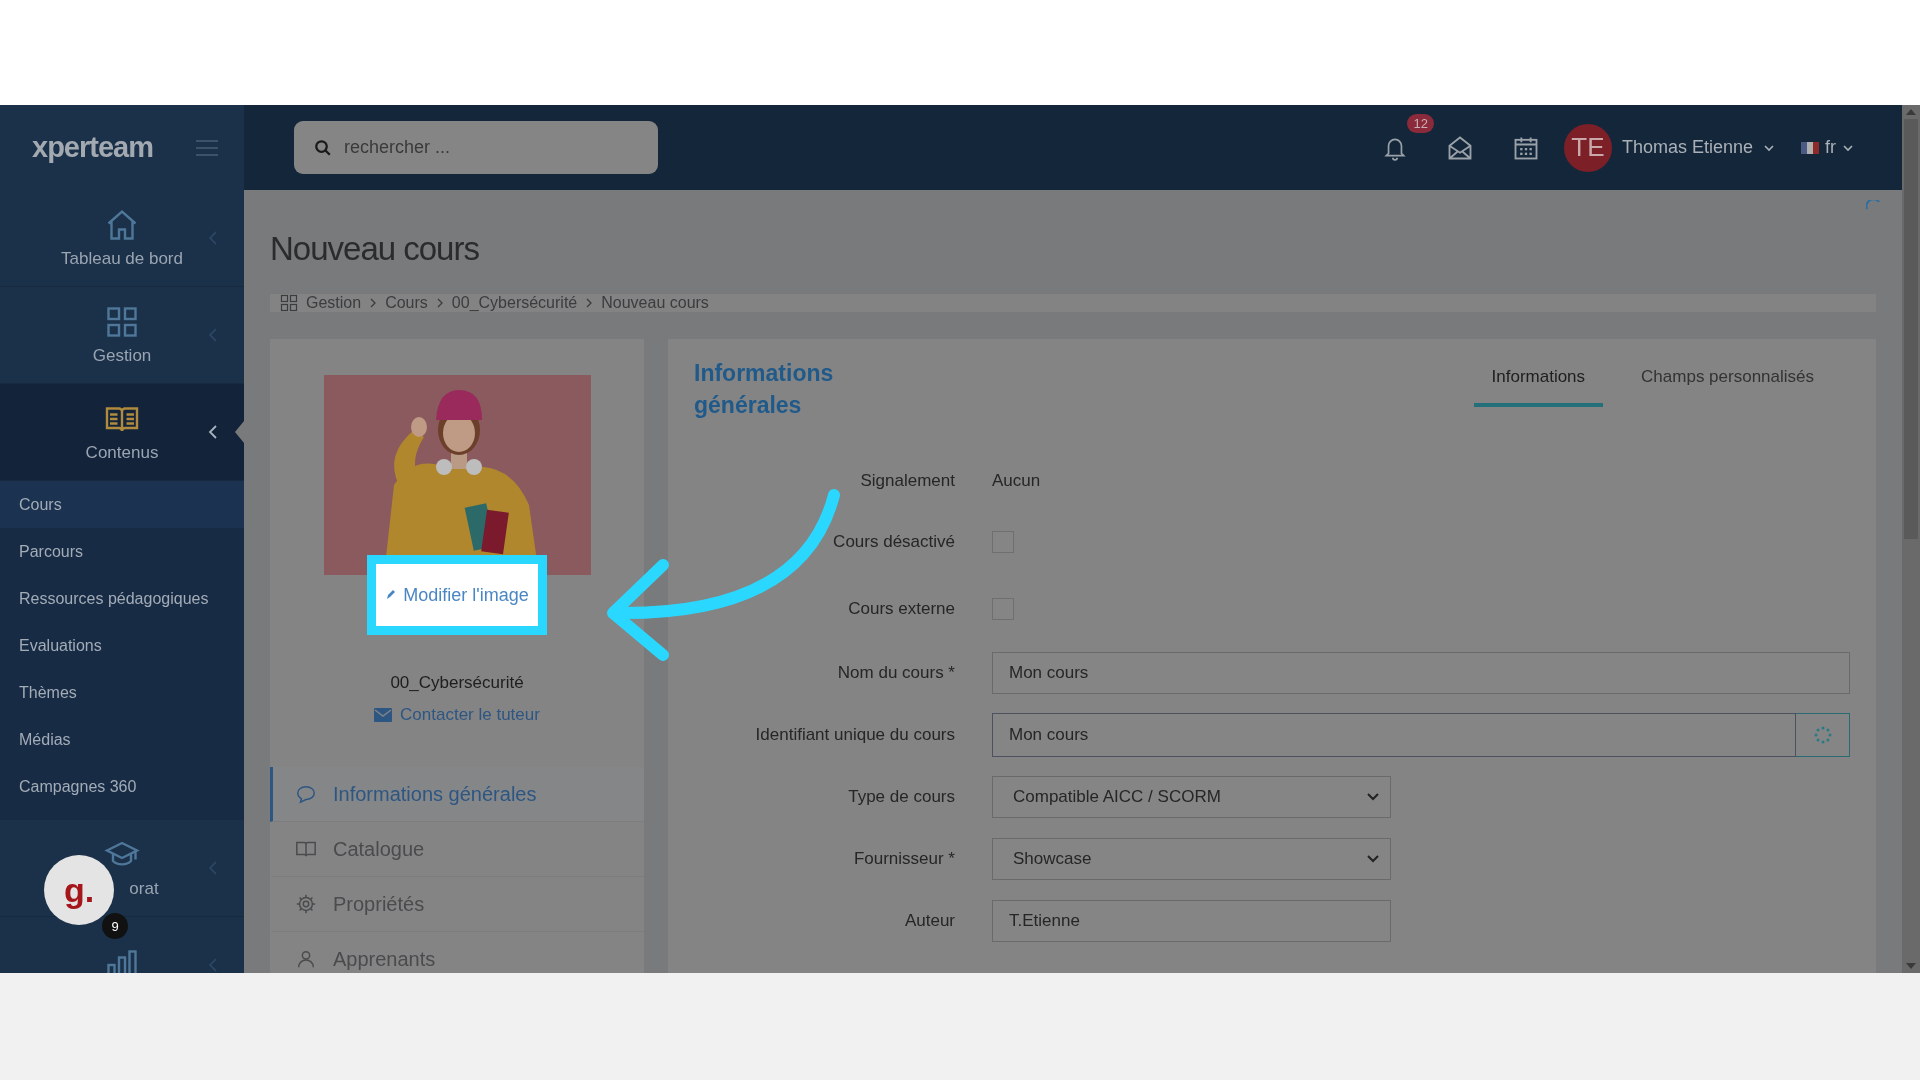 The width and height of the screenshot is (1920, 1080). What do you see at coordinates (901, 797) in the screenshot?
I see `field-label: Type de cours` at bounding box center [901, 797].